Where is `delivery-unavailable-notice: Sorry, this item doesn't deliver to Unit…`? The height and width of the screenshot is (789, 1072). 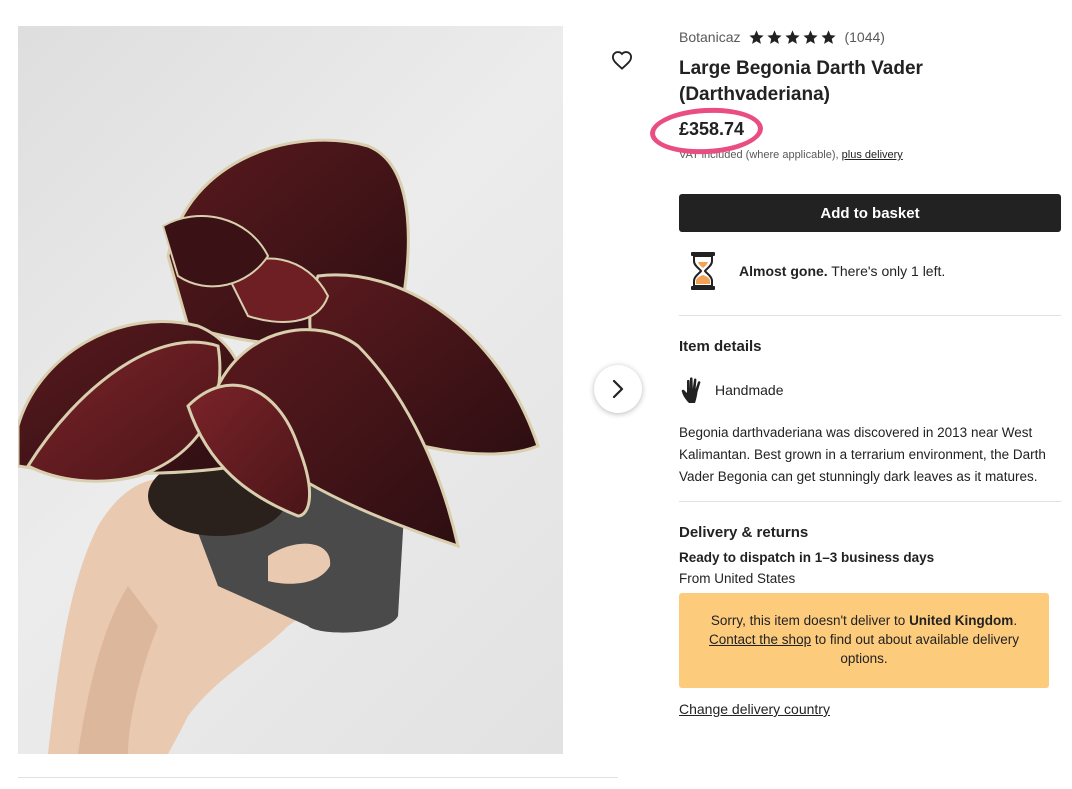 delivery-unavailable-notice: Sorry, this item doesn't deliver to Unit… is located at coordinates (864, 640).